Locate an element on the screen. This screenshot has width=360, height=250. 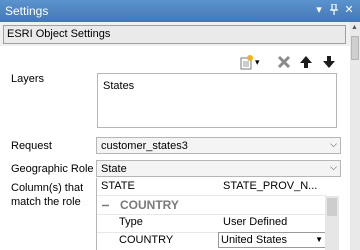
layers-label: Layers is located at coordinates (28, 79).